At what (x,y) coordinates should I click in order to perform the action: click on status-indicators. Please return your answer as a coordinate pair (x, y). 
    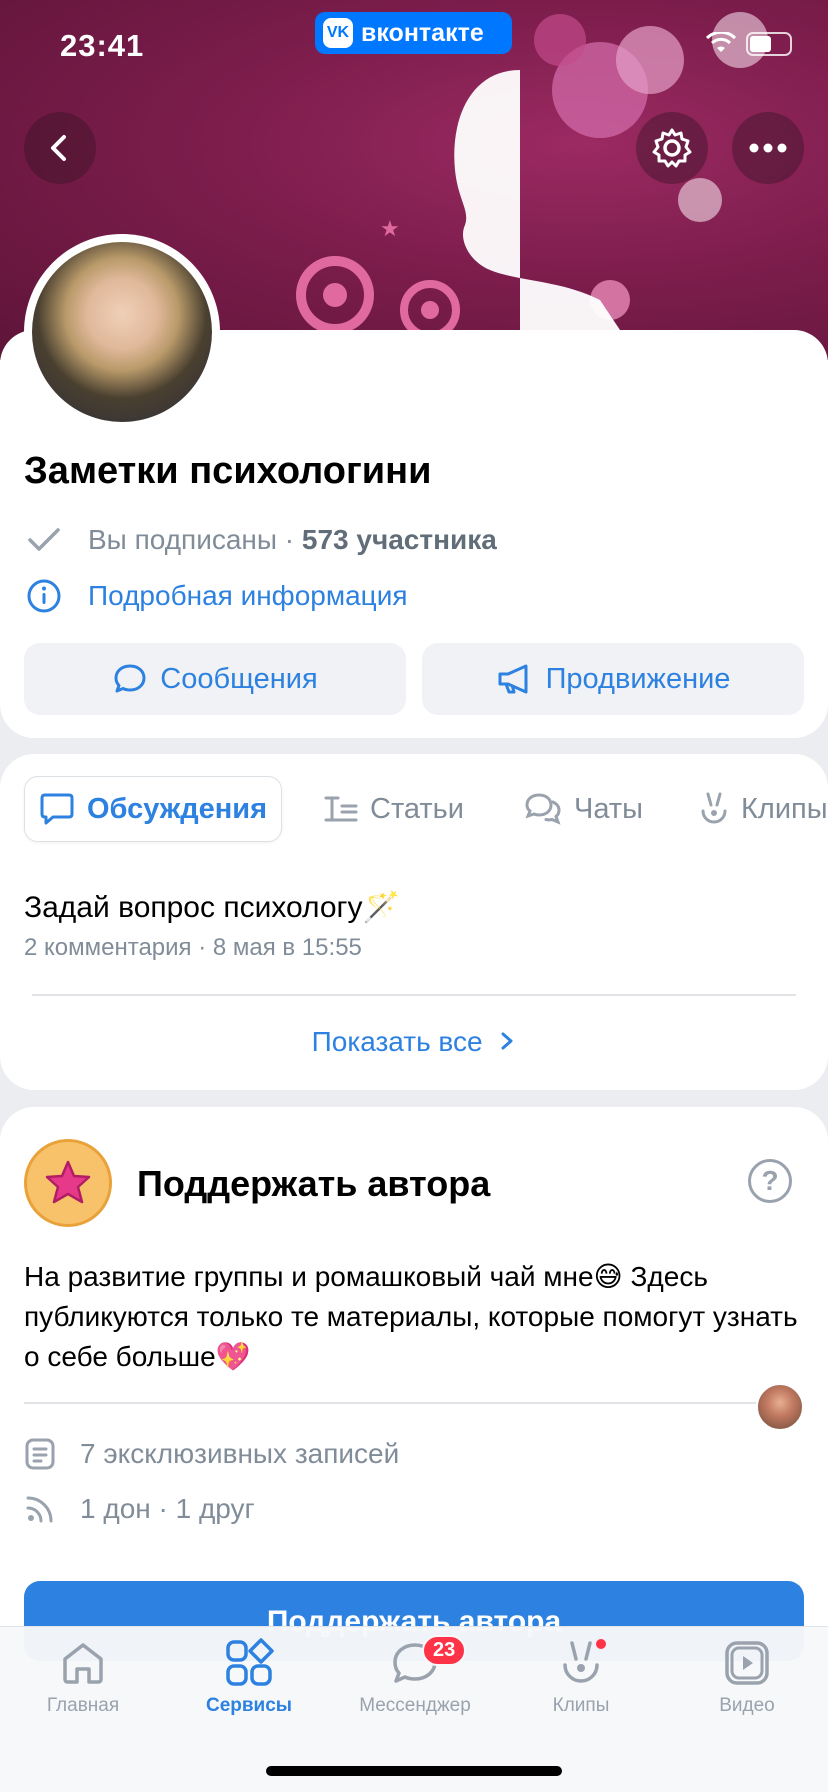
    Looking at the image, I should click on (749, 44).